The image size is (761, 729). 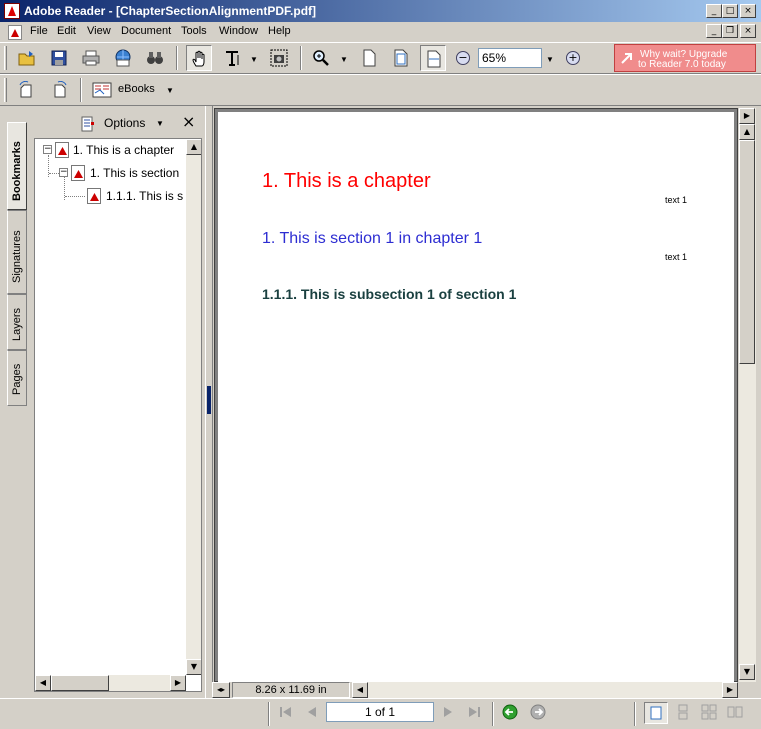 I want to click on page-up-arrow: ▶, so click(x=747, y=116).